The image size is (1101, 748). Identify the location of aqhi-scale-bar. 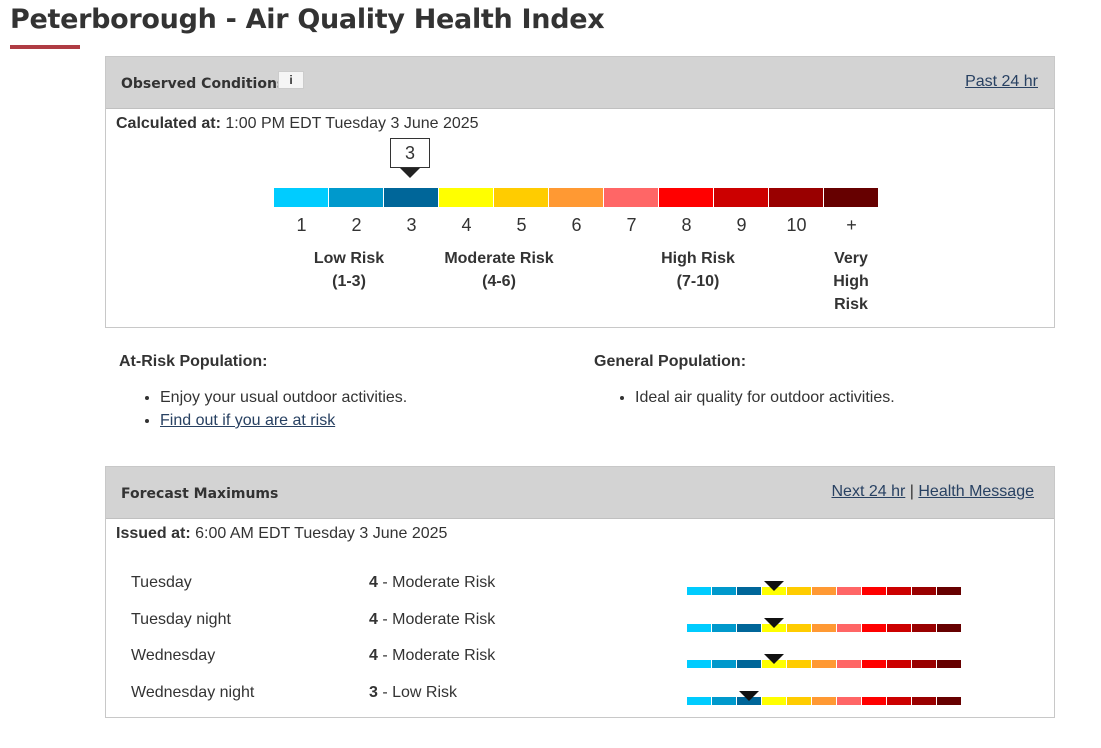
(576, 197).